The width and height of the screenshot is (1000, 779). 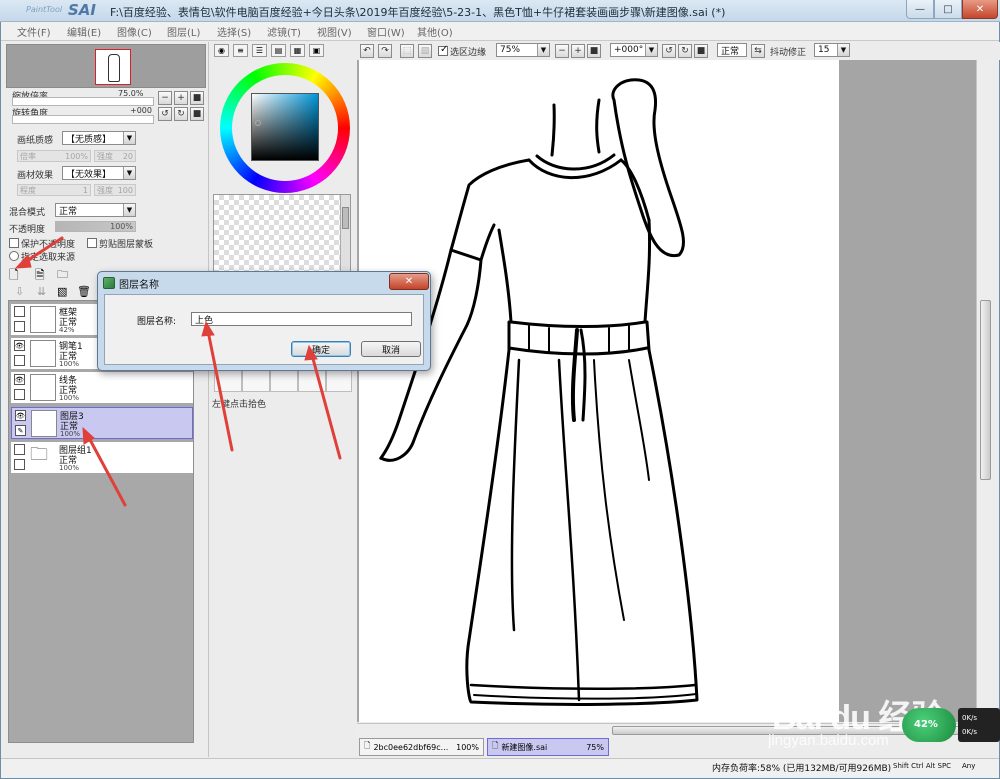 I want to click on stabilizer-value: 15, so click(x=824, y=50).